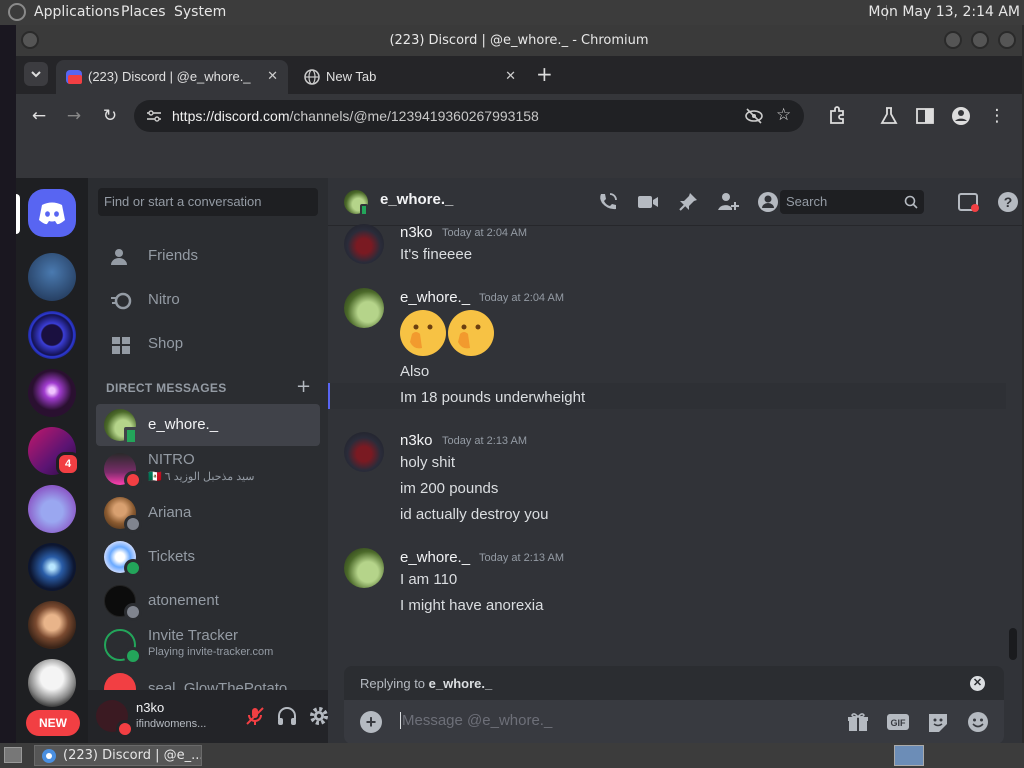  Describe the element at coordinates (371, 722) in the screenshot. I see `upload-plus-icon: +` at that location.